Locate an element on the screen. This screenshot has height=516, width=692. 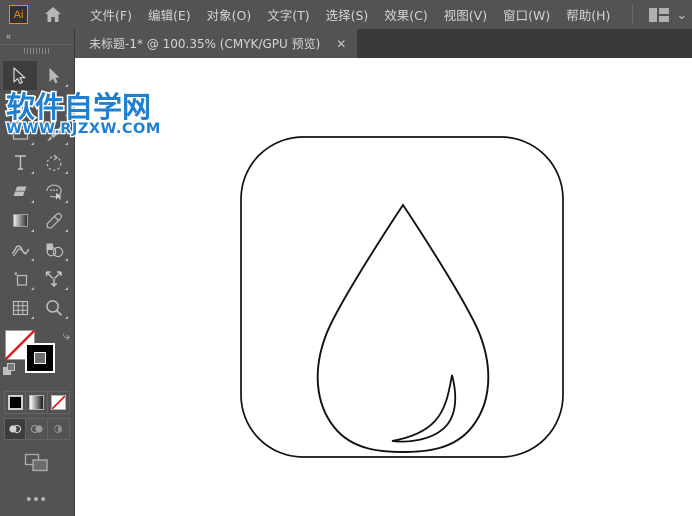
direct-selection-arrow-icon is located at coordinates (54, 75).